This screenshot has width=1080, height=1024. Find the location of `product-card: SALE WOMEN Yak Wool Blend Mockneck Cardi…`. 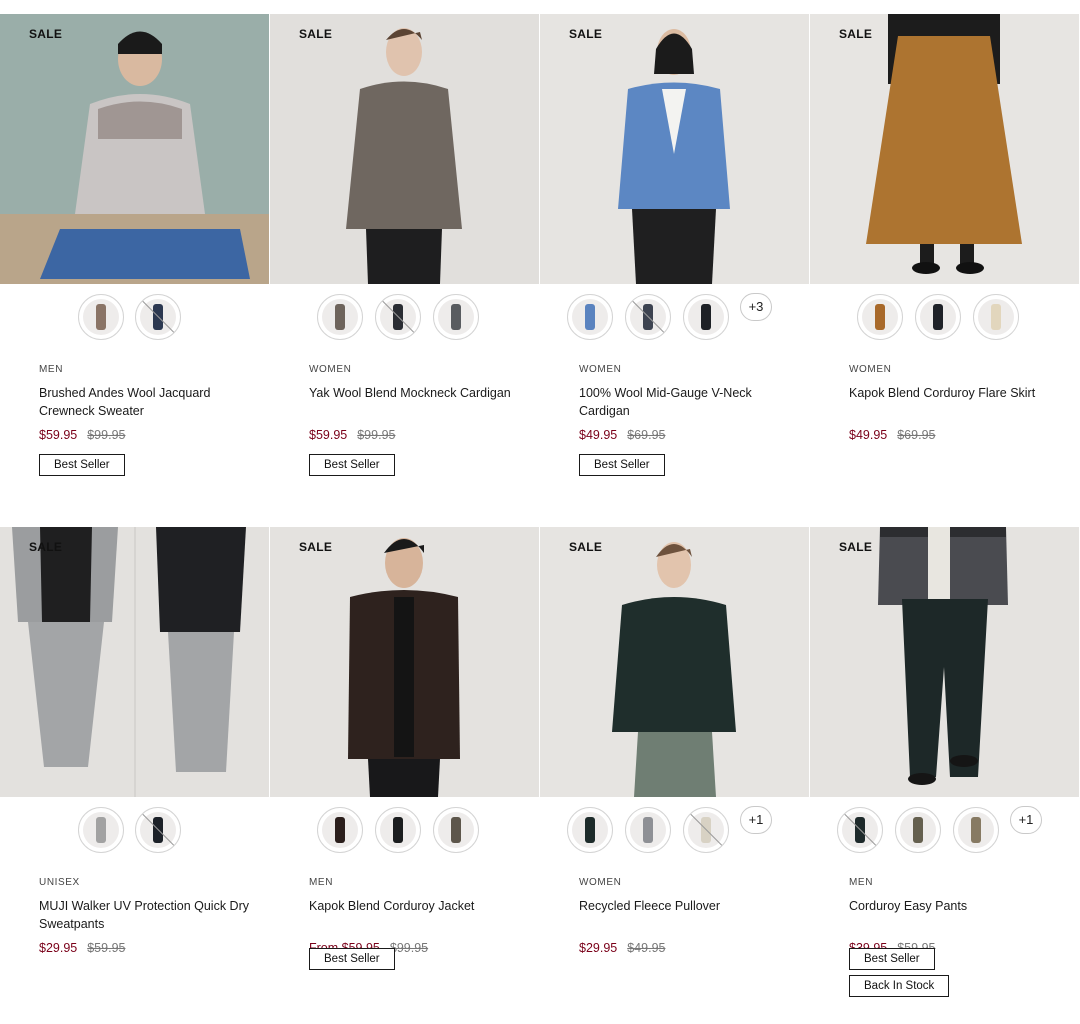

product-card: SALE WOMEN Yak Wool Blend Mockneck Cardi… is located at coordinates (404, 264).